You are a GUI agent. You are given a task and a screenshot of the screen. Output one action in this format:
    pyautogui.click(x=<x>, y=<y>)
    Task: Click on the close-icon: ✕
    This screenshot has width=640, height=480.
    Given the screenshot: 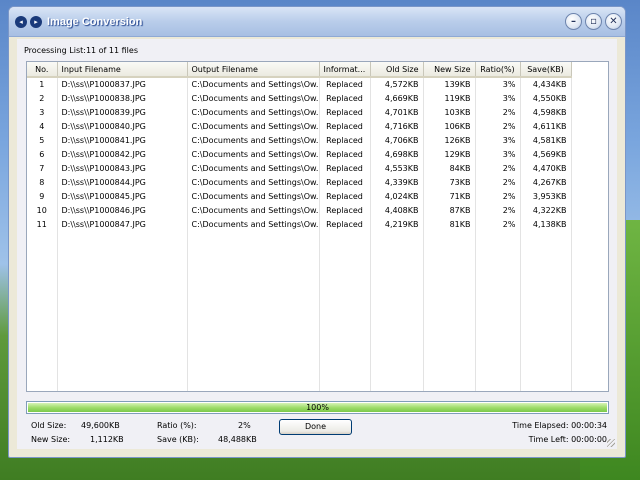 What is the action you would take?
    pyautogui.click(x=613, y=21)
    